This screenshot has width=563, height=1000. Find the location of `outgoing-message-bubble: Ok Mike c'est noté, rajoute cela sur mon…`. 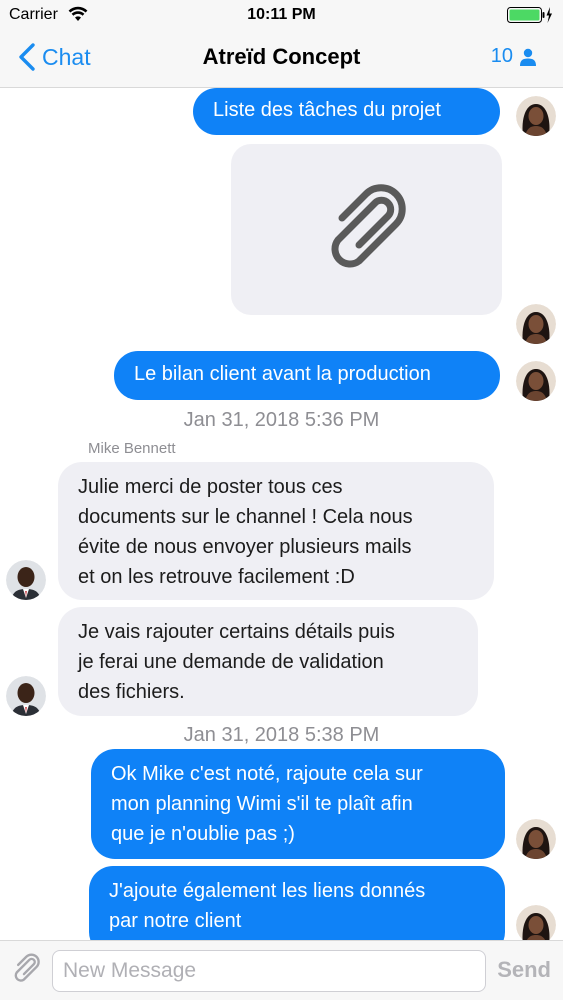

outgoing-message-bubble: Ok Mike c'est noté, rajoute cela sur mon… is located at coordinates (298, 804).